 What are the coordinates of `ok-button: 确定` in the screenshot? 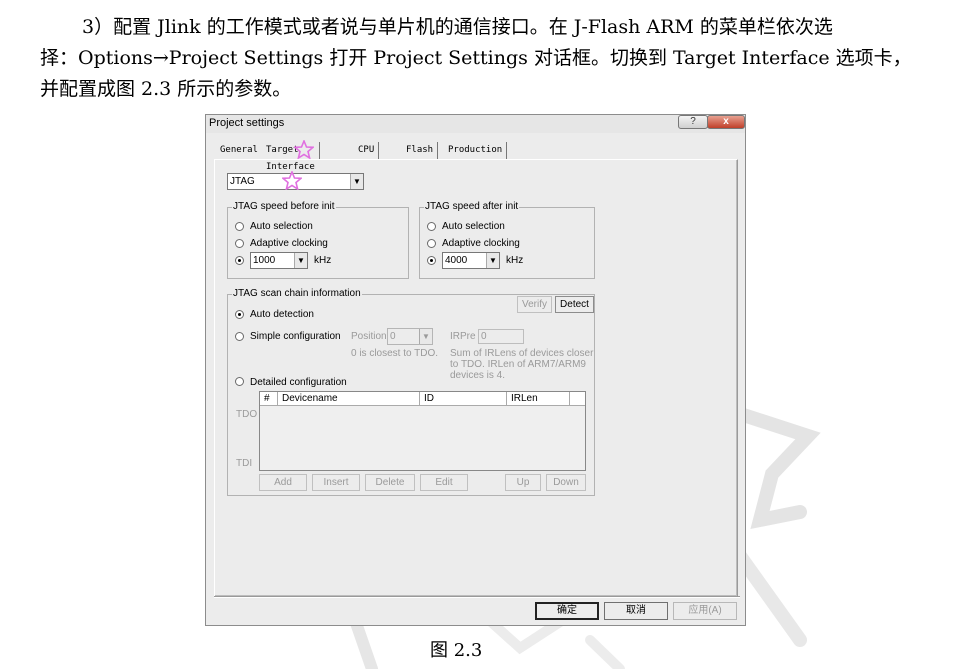 It's located at (567, 611).